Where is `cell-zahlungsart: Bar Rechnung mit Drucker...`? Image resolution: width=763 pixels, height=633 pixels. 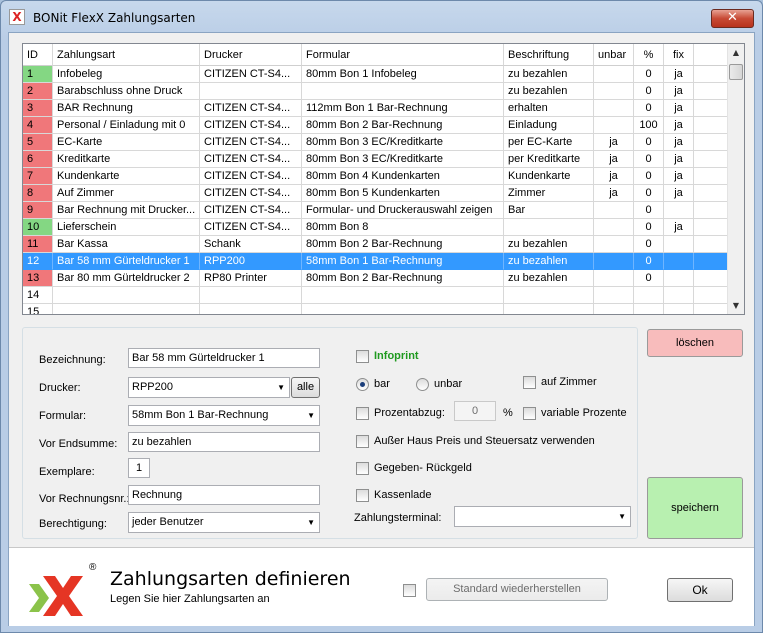 cell-zahlungsart: Bar Rechnung mit Drucker... is located at coordinates (126, 210).